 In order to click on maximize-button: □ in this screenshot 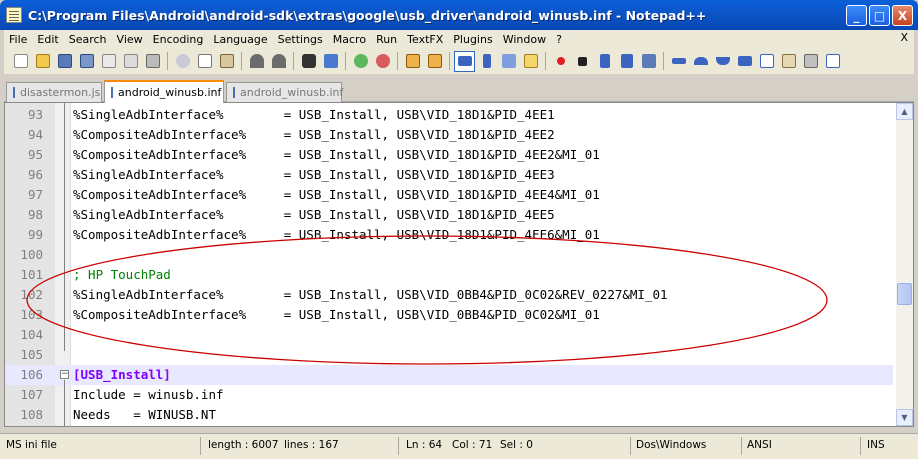, I will do `click(879, 15)`.